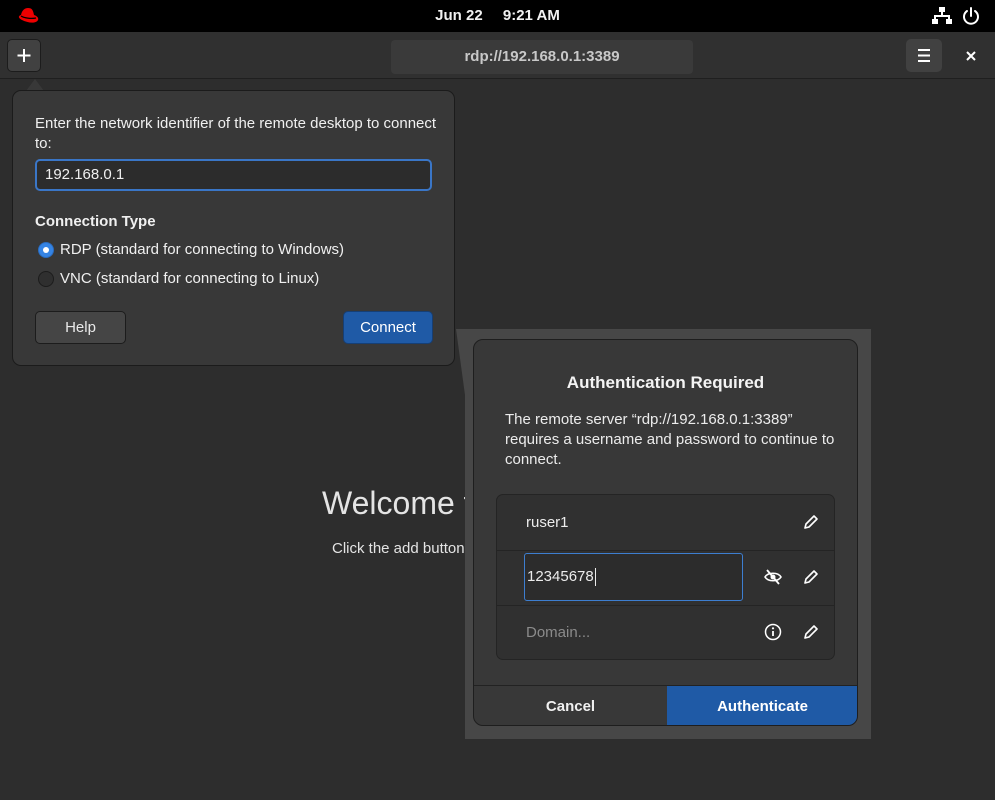 Image resolution: width=995 pixels, height=800 pixels. I want to click on radio-rdp-indicator, so click(46, 250).